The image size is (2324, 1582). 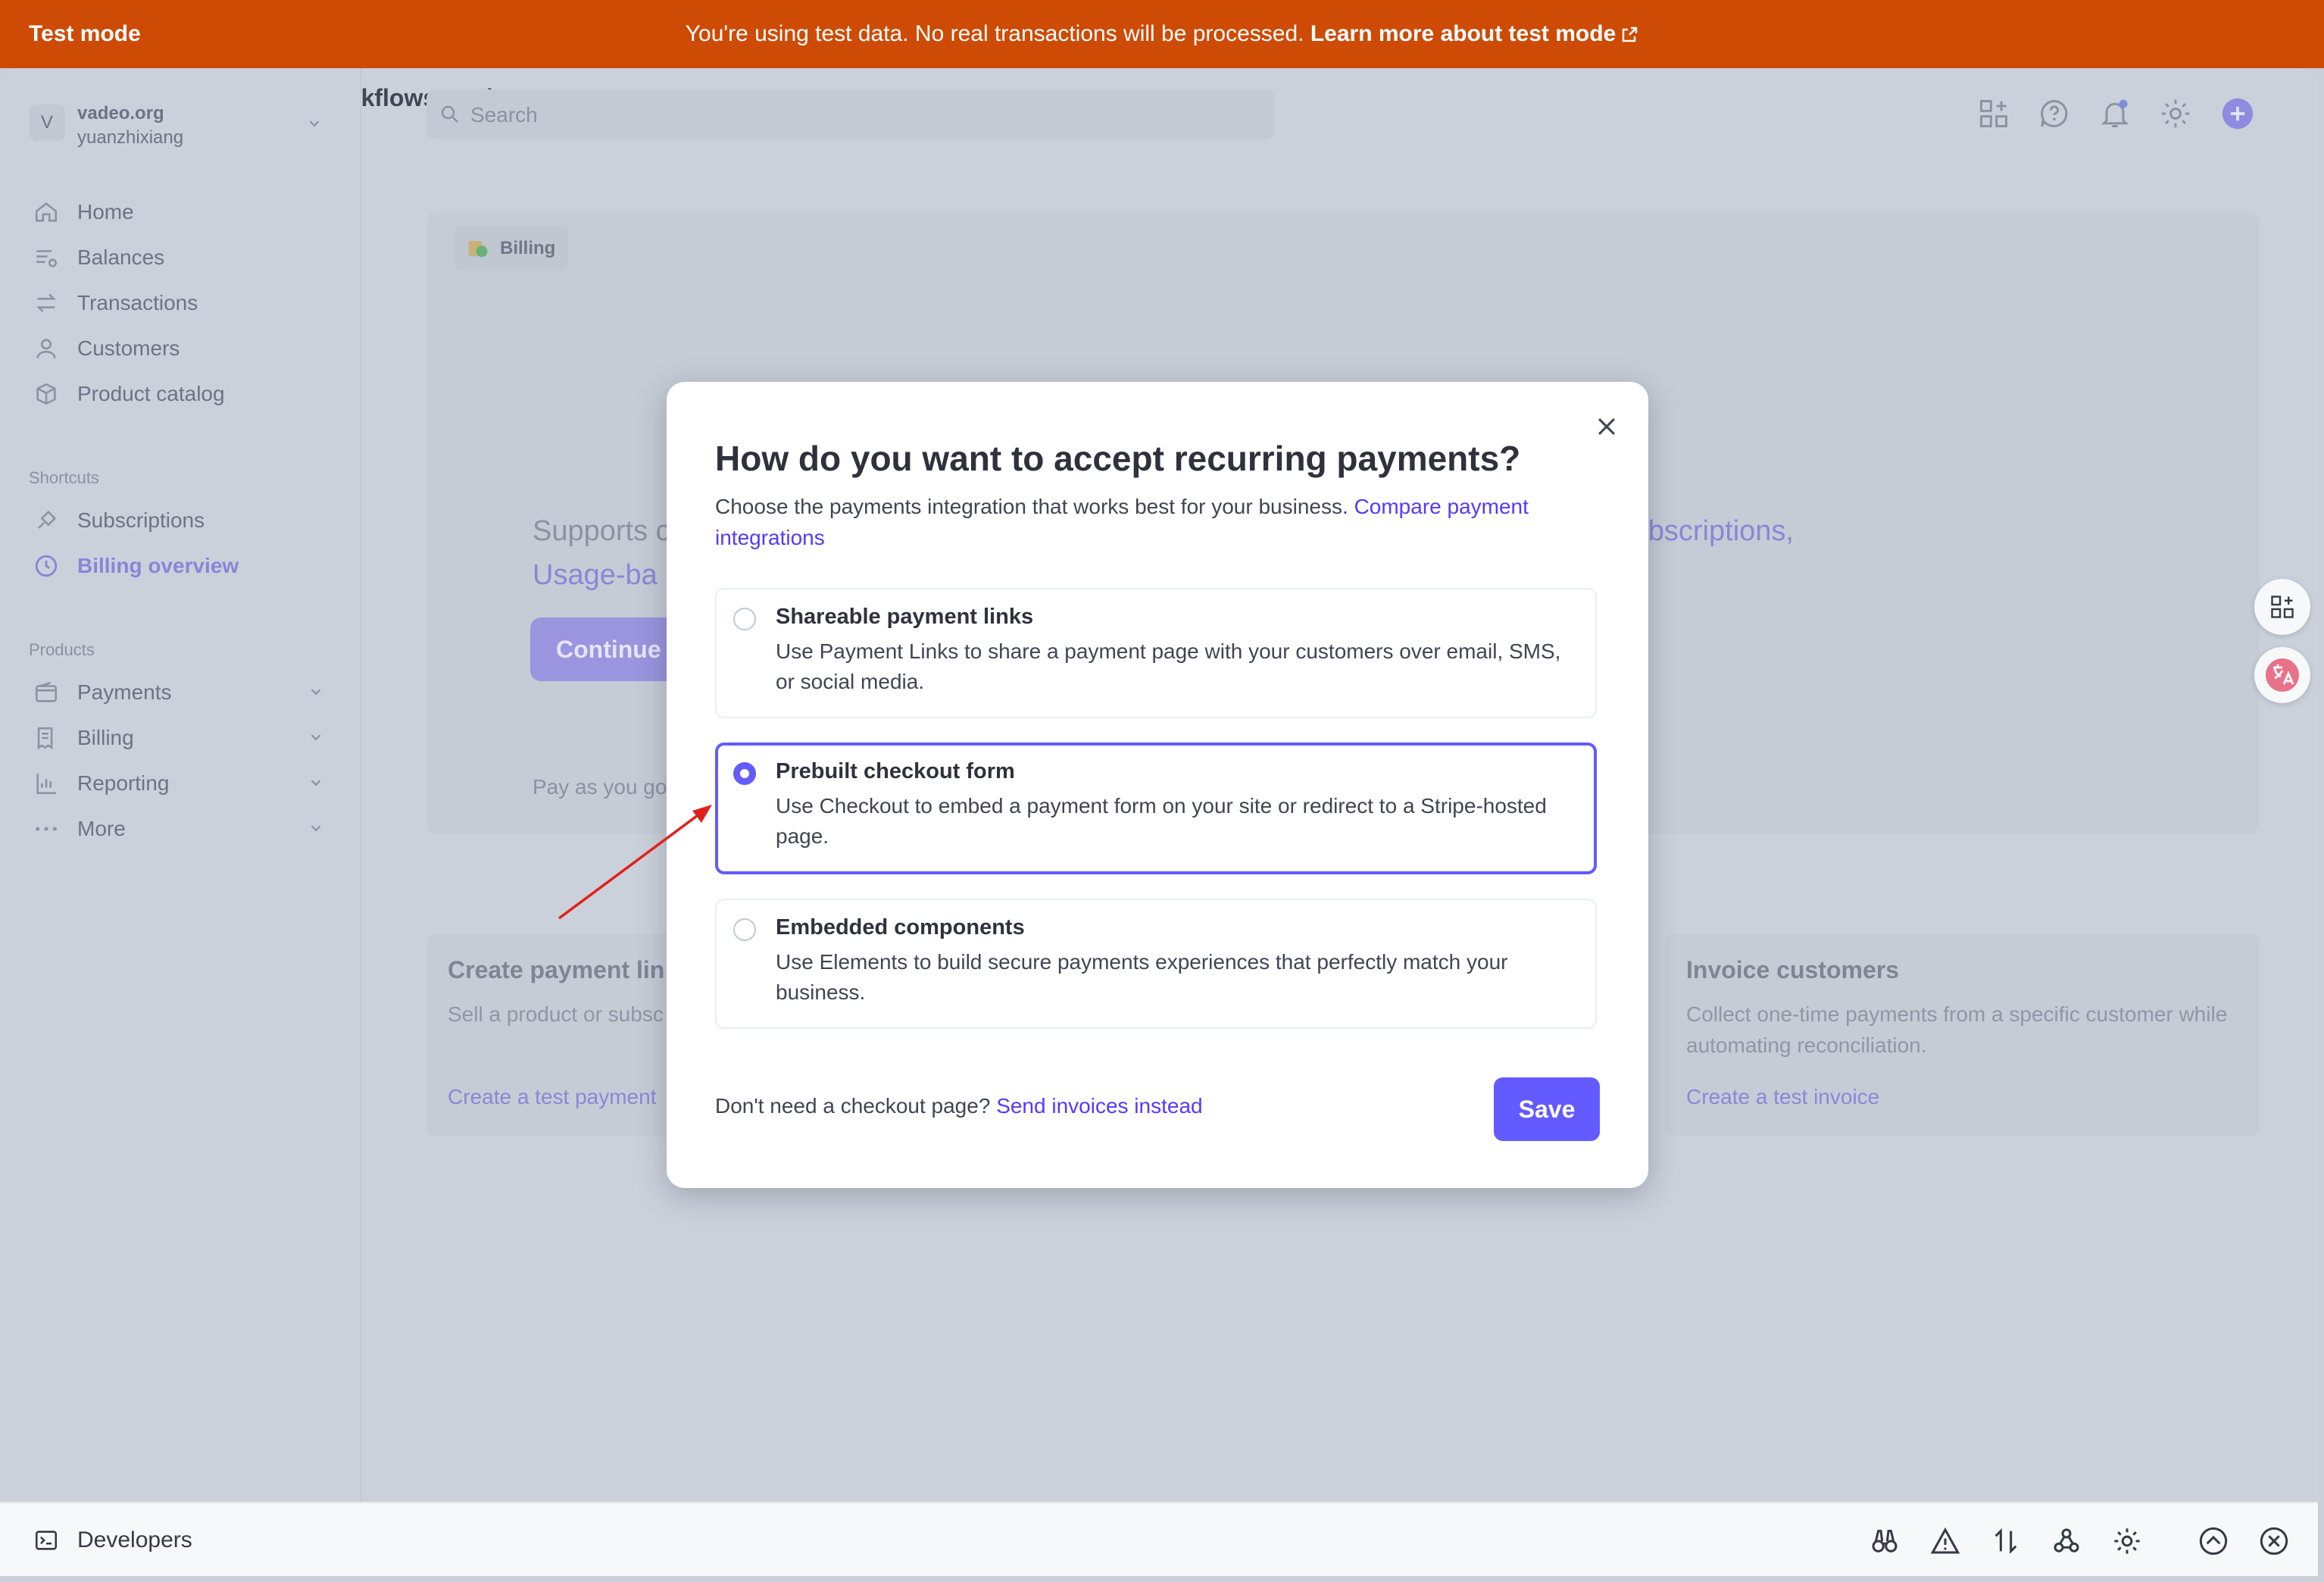 I want to click on subscriptions-icon, so click(x=46, y=520).